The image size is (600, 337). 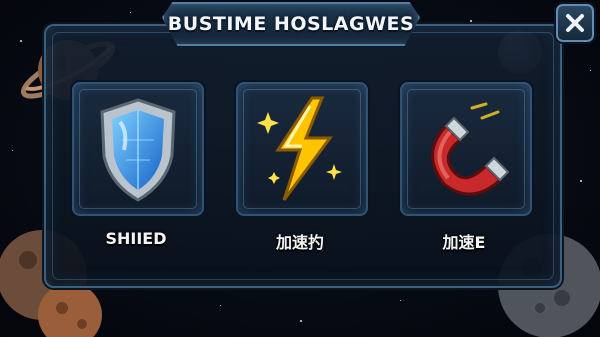 I want to click on magnet-label: 加速E, so click(x=464, y=242).